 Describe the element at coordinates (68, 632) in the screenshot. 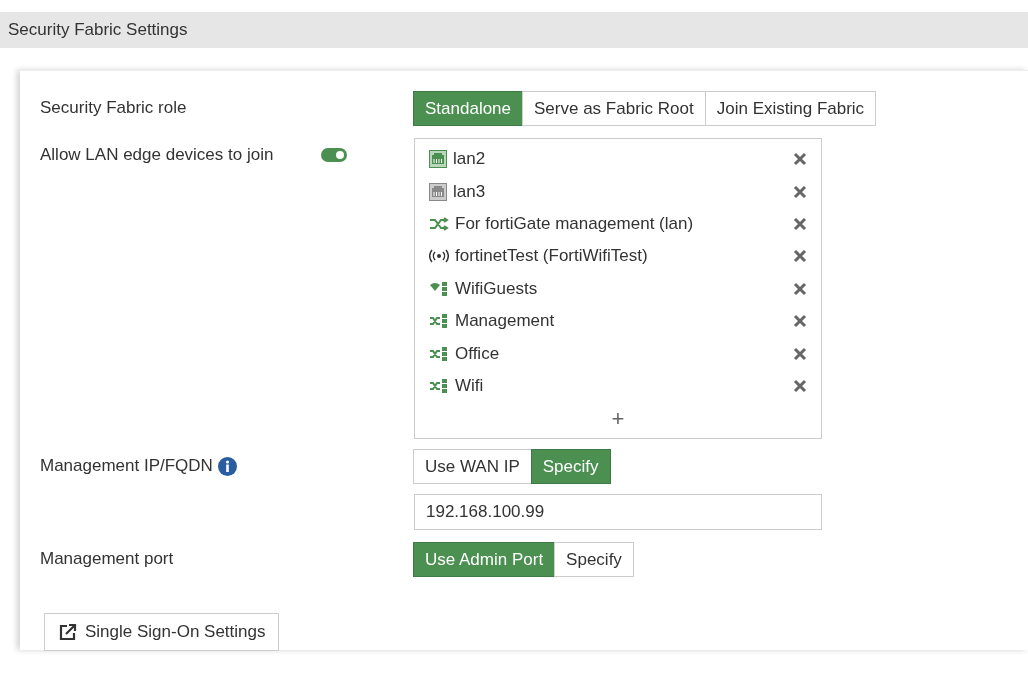

I see `external-link-icon` at that location.